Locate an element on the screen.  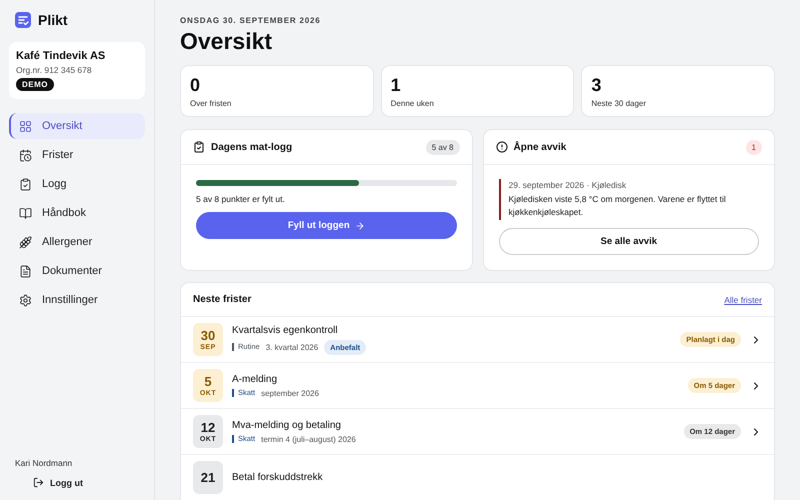
logout-icon is located at coordinates (38, 482).